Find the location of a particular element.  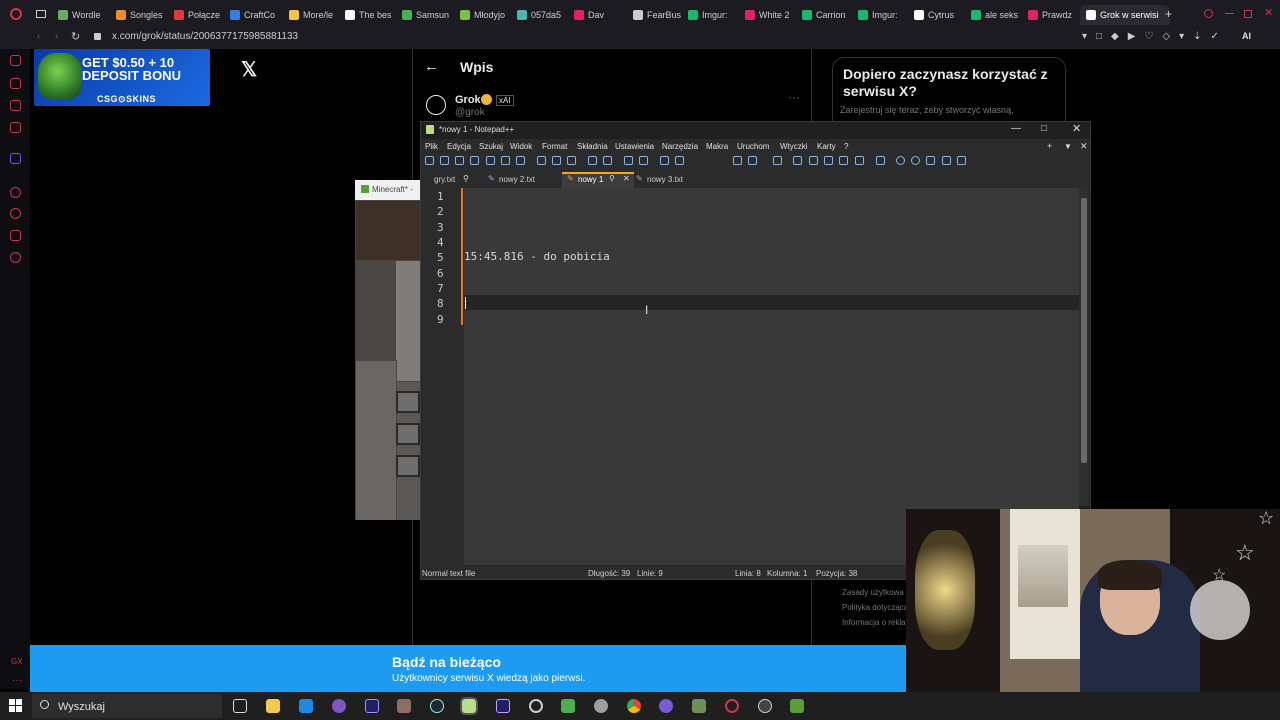

menu-language: Składnia is located at coordinates (592, 146).